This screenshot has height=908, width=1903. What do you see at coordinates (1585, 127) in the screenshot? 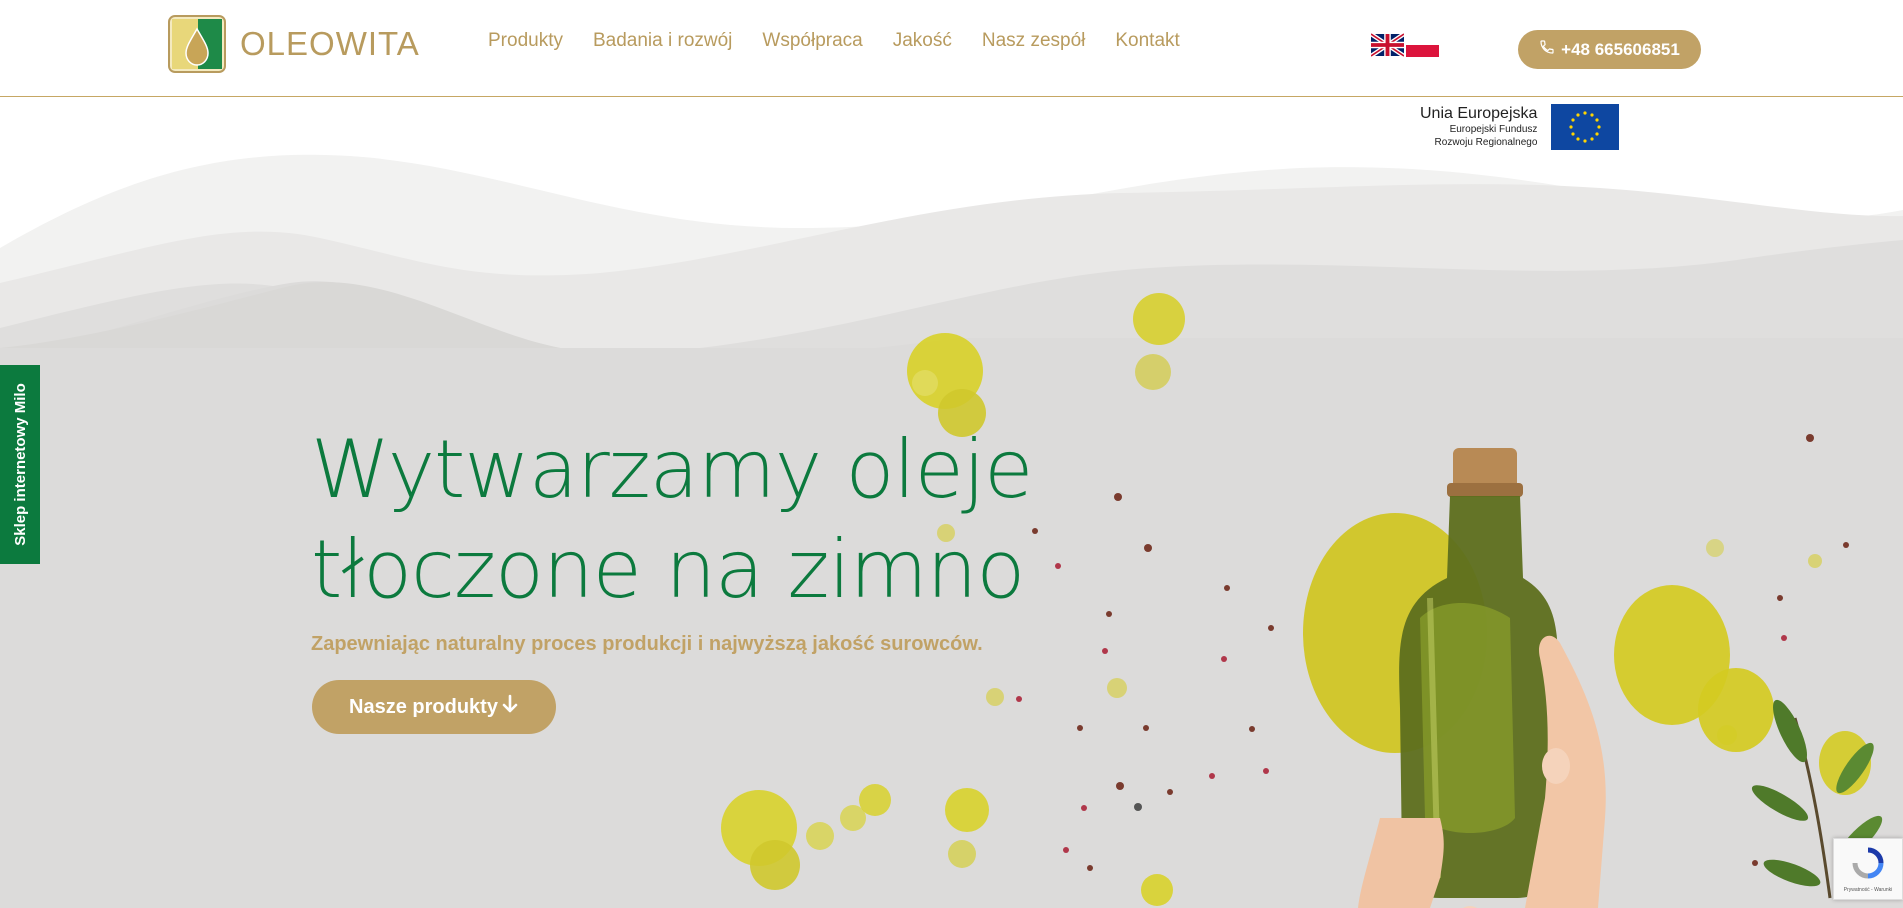
I see `eu-flag-icon` at bounding box center [1585, 127].